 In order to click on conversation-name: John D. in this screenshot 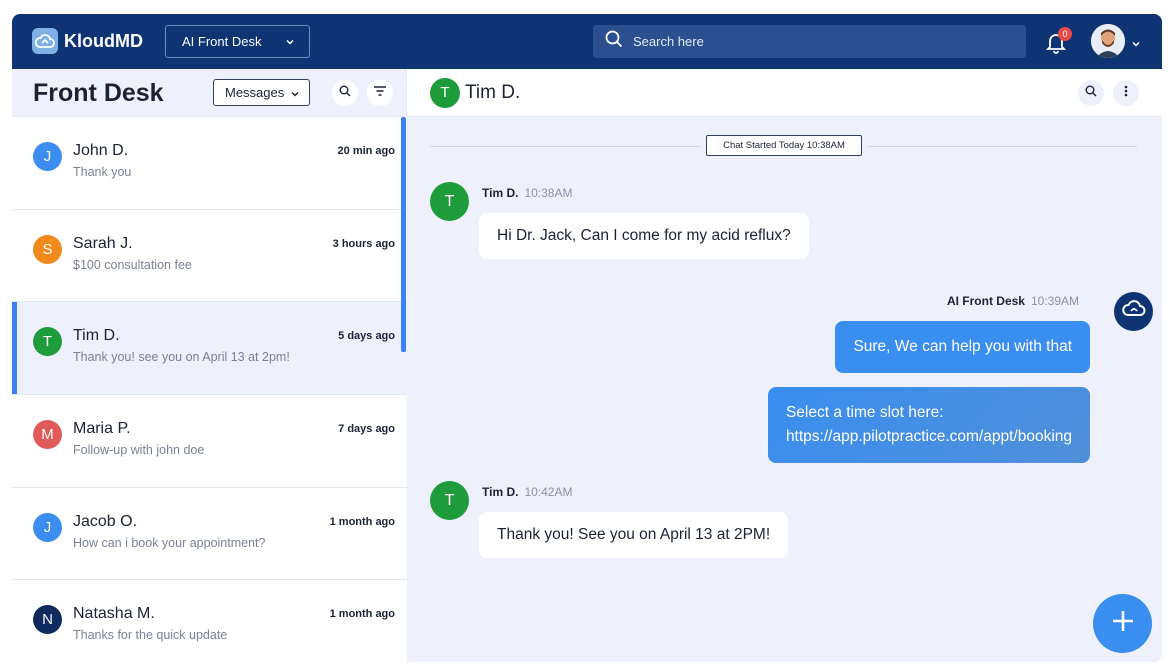, I will do `click(101, 150)`.